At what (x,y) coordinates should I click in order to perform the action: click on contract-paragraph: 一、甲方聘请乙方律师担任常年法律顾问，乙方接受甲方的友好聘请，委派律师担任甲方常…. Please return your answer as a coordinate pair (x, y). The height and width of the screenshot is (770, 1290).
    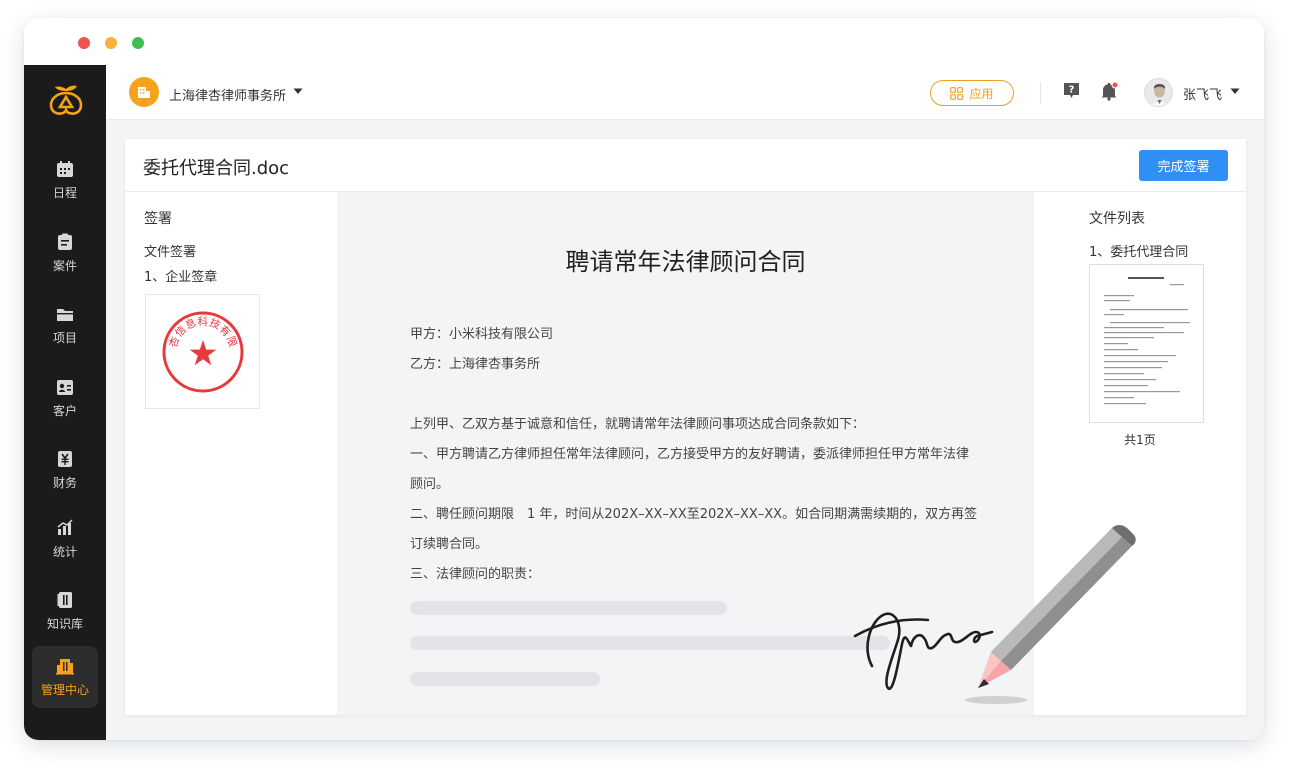
    Looking at the image, I should click on (690, 454).